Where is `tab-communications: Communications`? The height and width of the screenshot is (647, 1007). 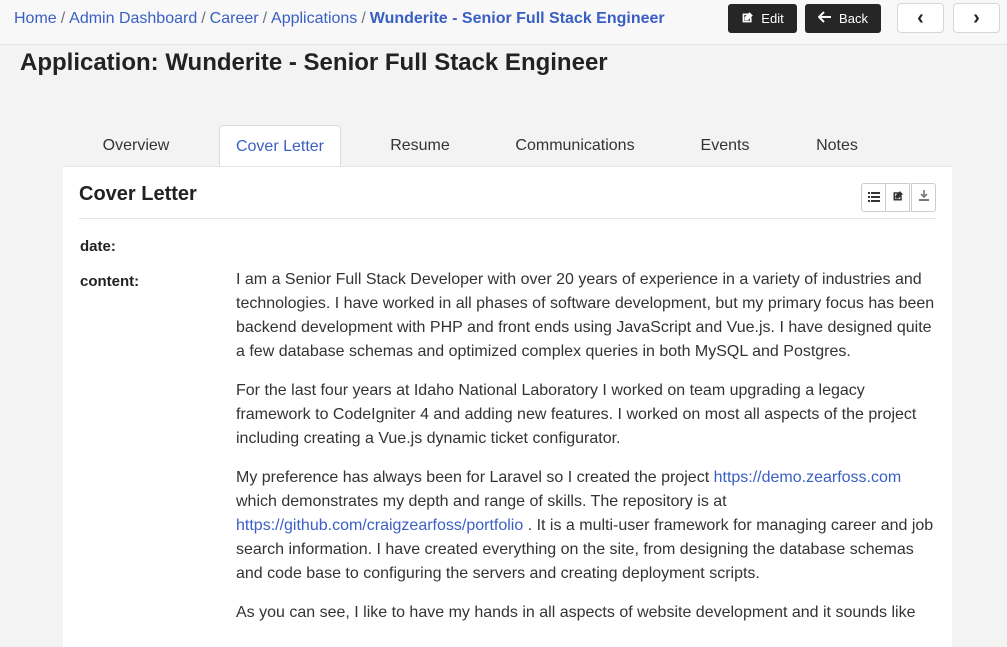 tab-communications: Communications is located at coordinates (575, 146).